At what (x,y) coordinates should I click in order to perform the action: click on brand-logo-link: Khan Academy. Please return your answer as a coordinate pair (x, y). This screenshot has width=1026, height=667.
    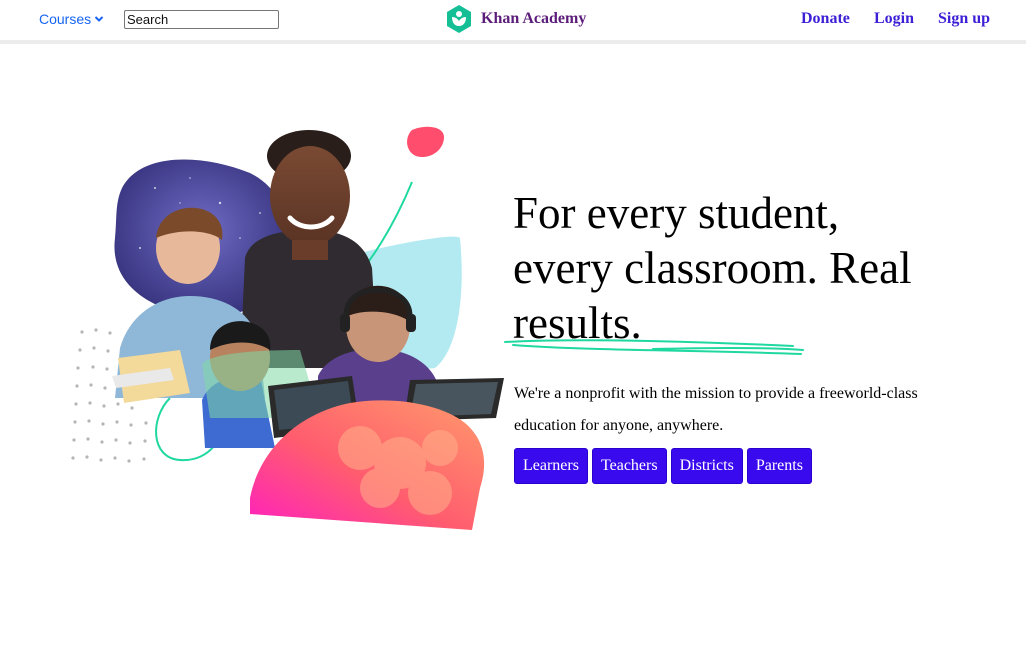
    Looking at the image, I should click on (516, 19).